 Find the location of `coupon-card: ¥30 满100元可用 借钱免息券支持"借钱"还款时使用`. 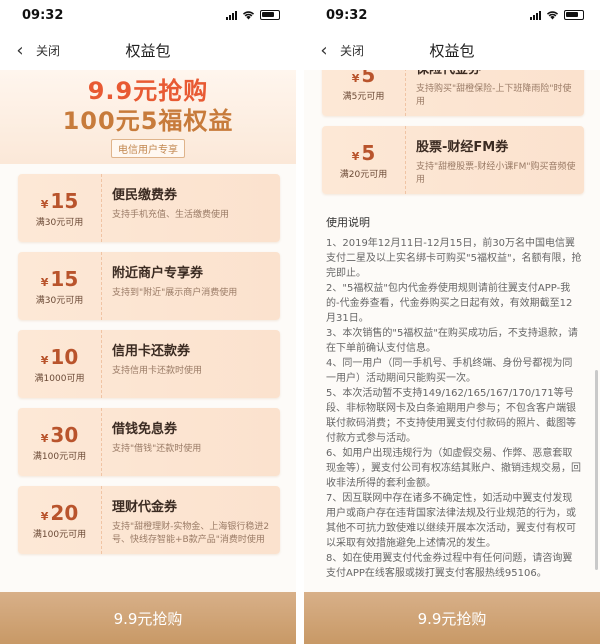

coupon-card: ¥30 满100元可用 借钱免息券支持"借钱"还款时使用 is located at coordinates (149, 442).